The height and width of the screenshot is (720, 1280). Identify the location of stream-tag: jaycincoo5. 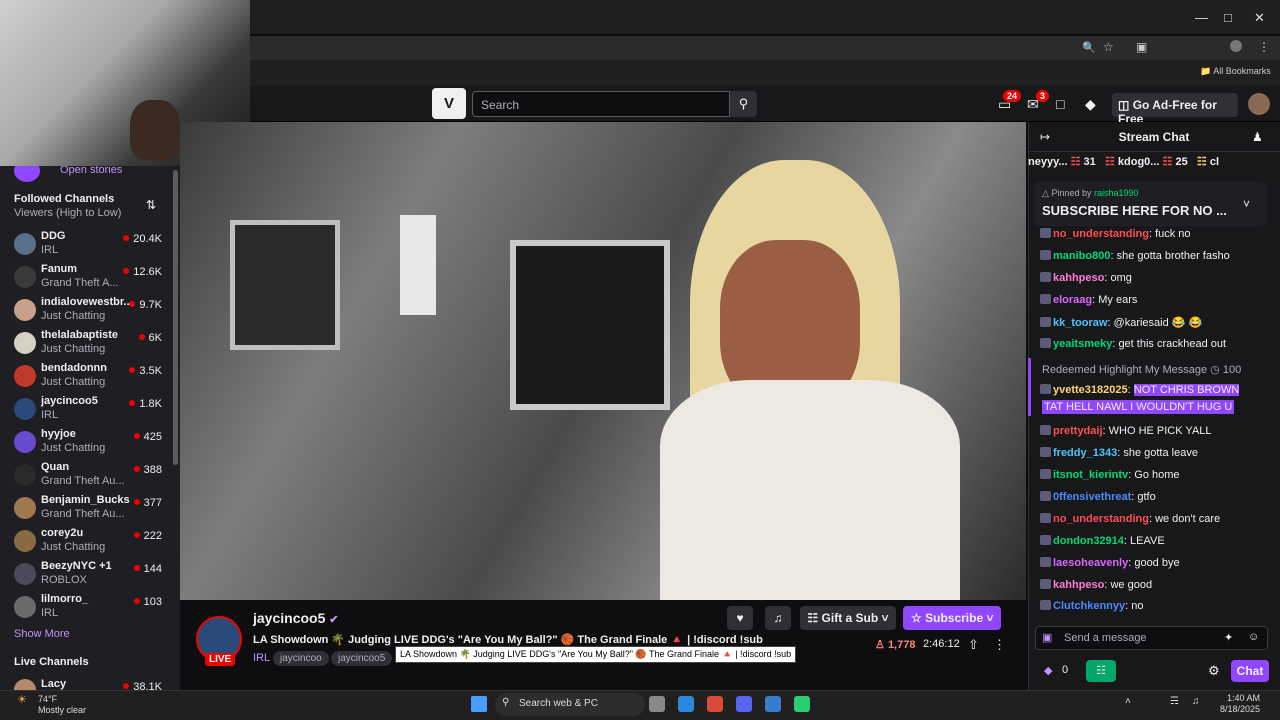
(362, 658).